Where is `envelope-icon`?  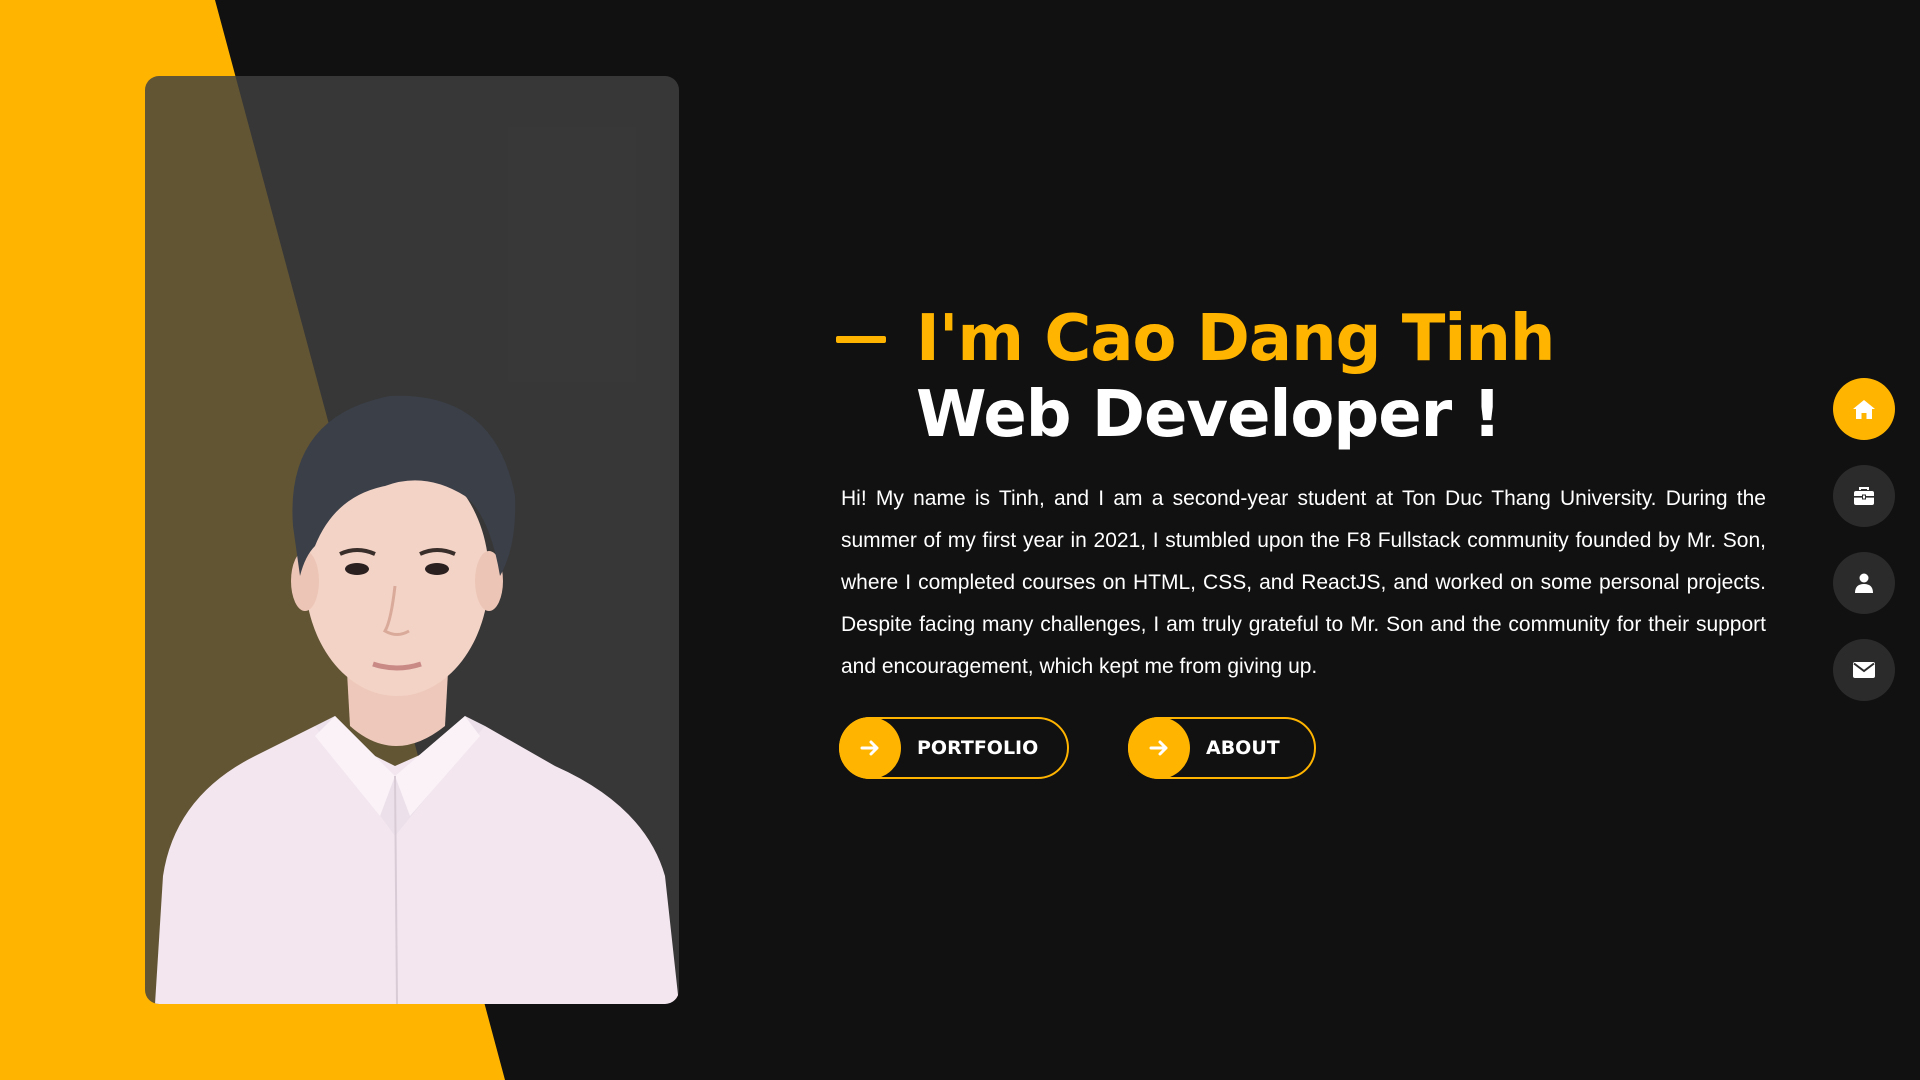 envelope-icon is located at coordinates (1864, 670).